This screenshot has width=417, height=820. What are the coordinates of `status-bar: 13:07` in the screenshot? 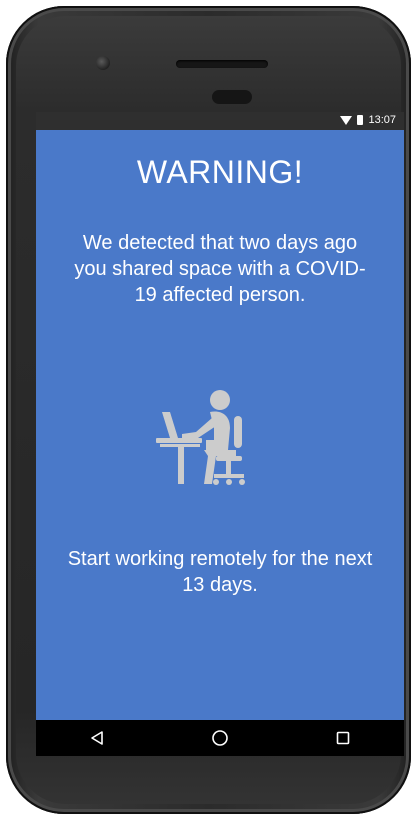 It's located at (220, 121).